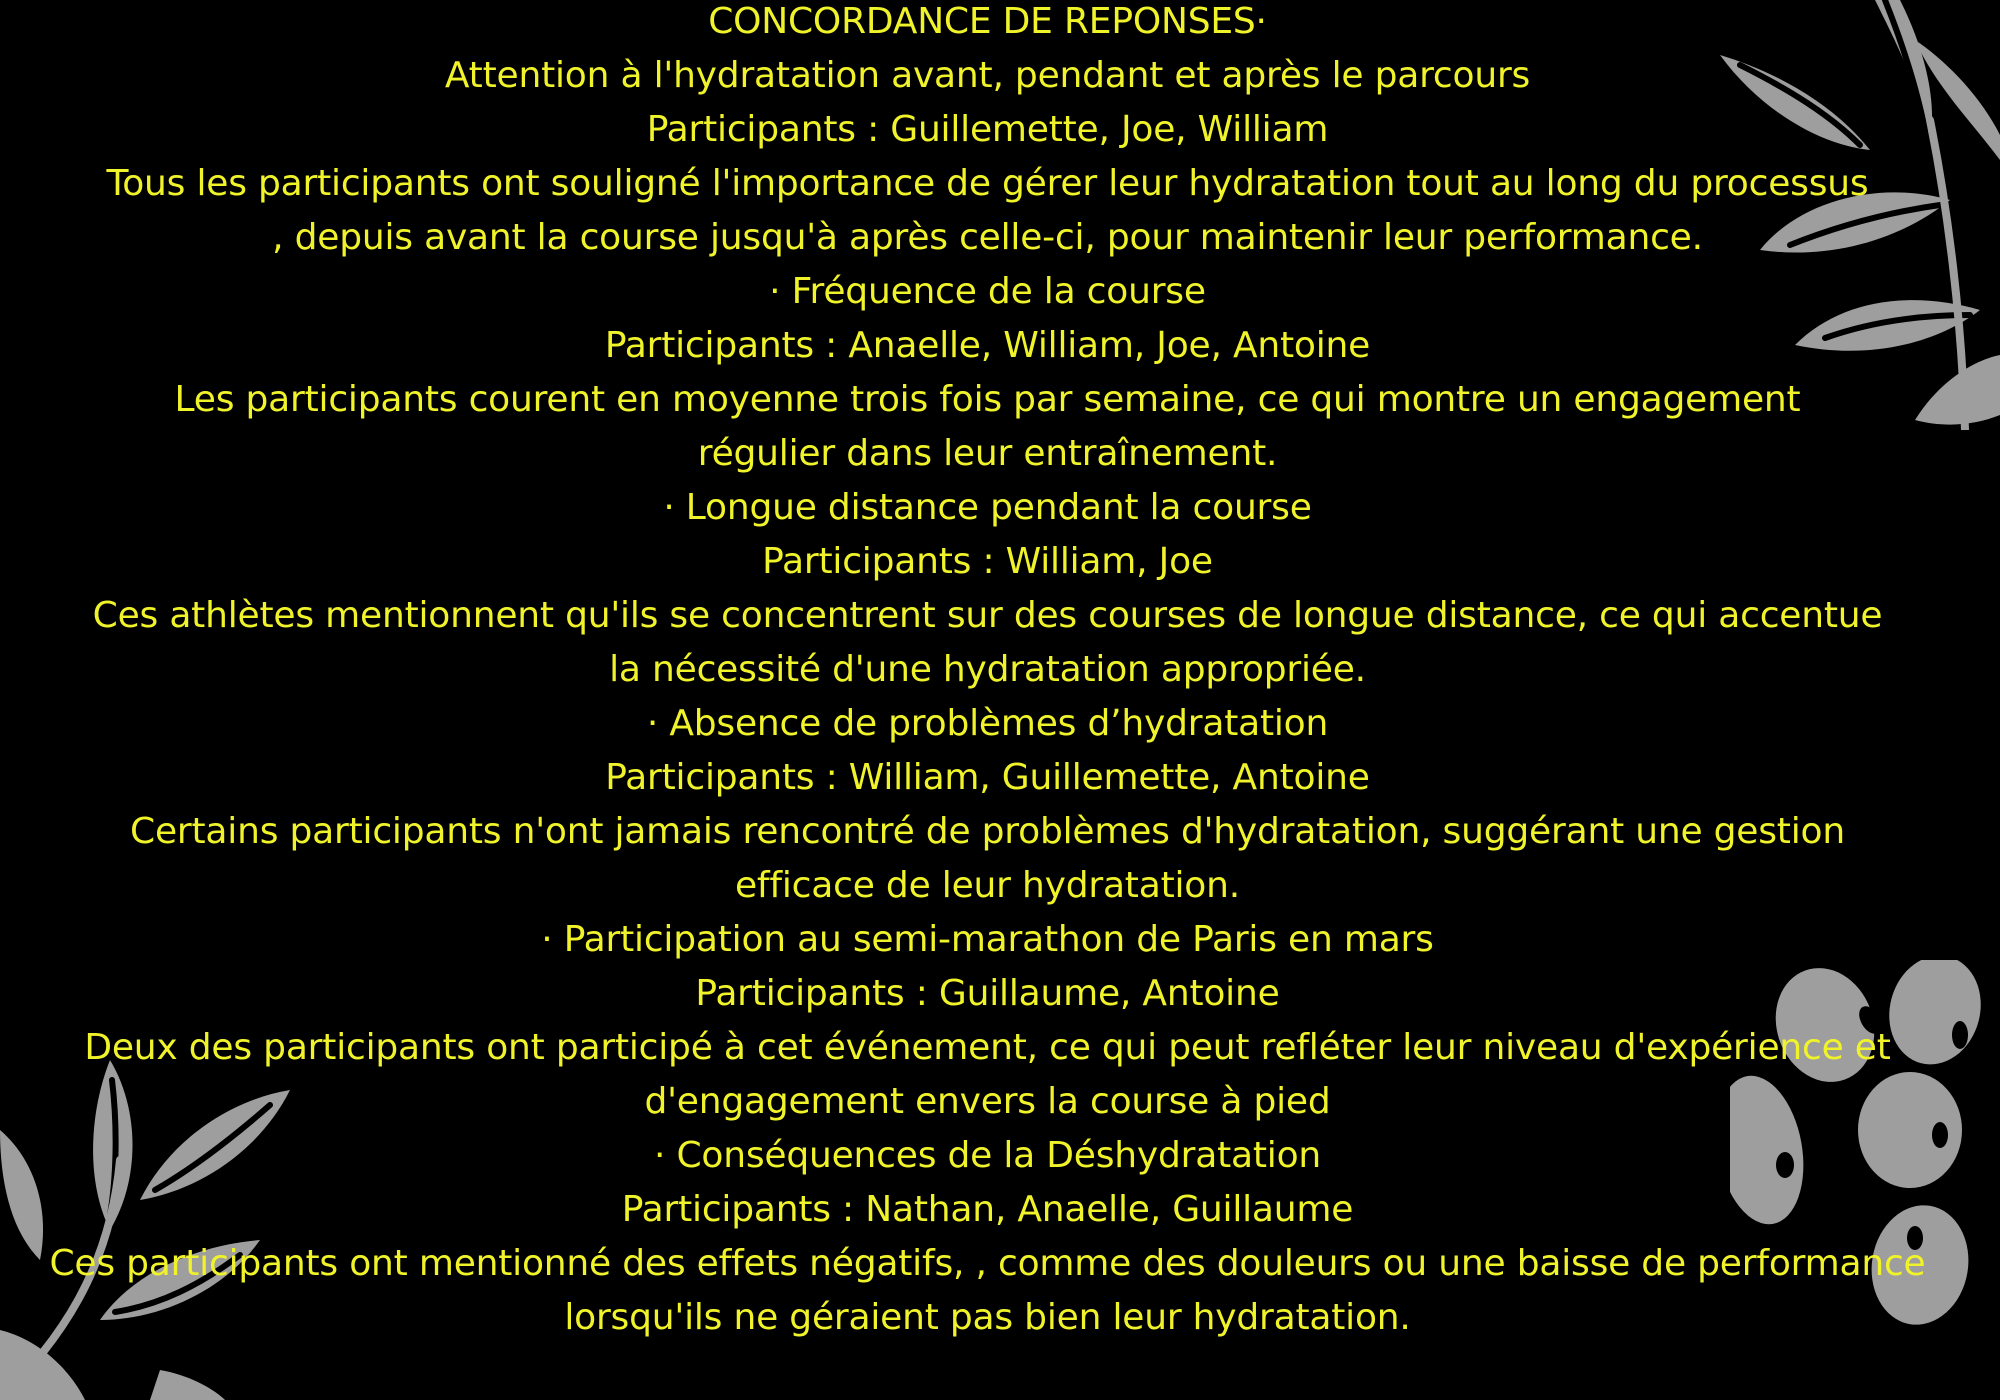 The image size is (2000, 1400). What do you see at coordinates (987, 453) in the screenshot?
I see `section-description: régulier dans leur entraînement.` at bounding box center [987, 453].